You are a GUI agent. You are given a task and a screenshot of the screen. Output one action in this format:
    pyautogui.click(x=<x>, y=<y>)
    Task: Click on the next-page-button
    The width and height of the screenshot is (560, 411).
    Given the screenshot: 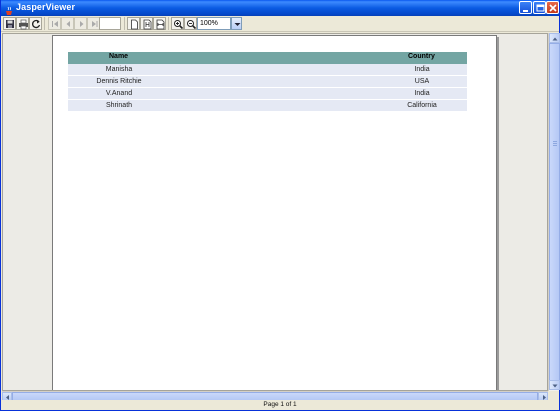 What is the action you would take?
    pyautogui.click(x=80, y=23)
    